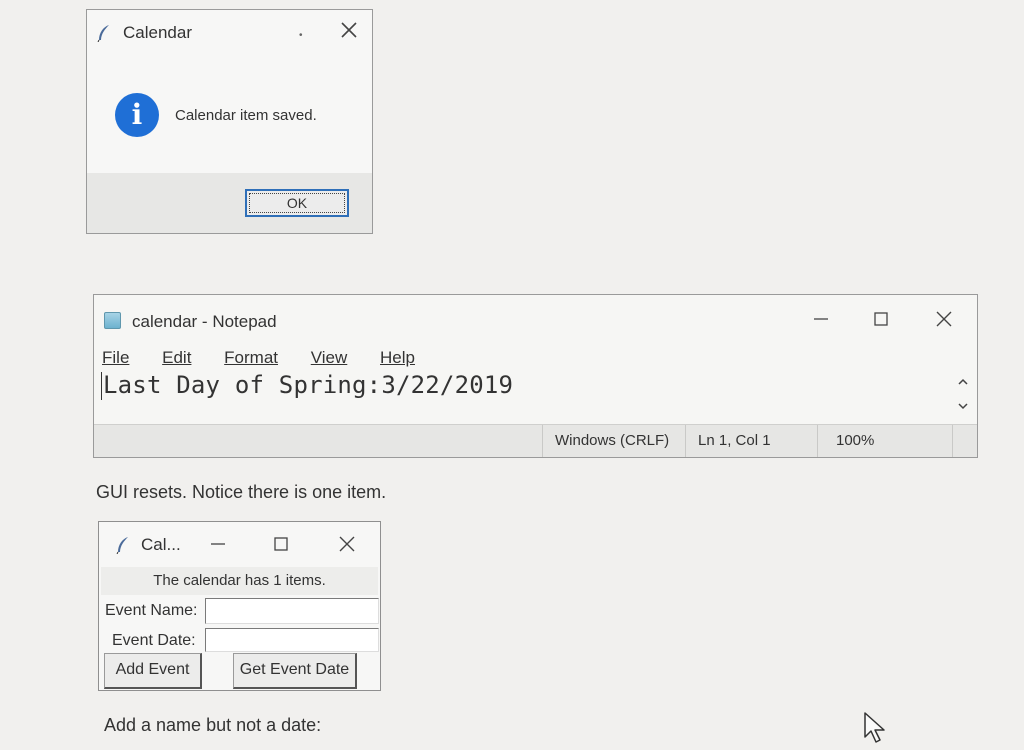 This screenshot has height=750, width=1024. Describe the element at coordinates (157, 32) in the screenshot. I see `dialog-title: Calendar` at that location.